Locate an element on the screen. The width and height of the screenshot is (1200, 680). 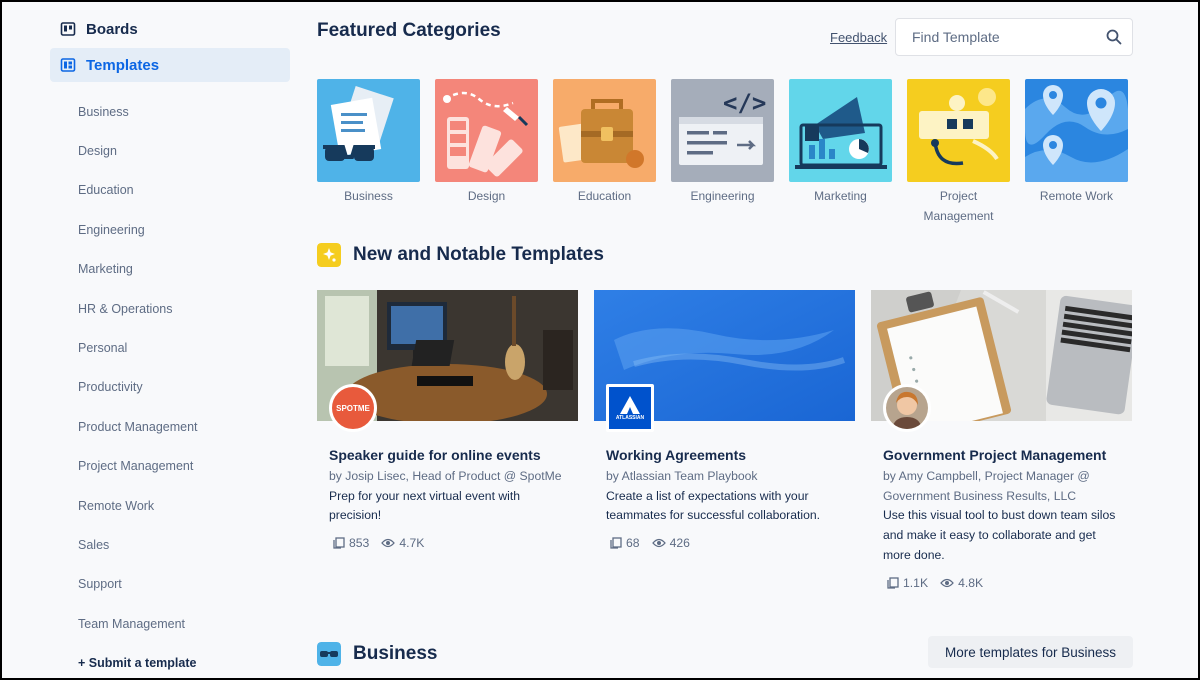
card-title: Government Project Management is located at coordinates (1001, 455).